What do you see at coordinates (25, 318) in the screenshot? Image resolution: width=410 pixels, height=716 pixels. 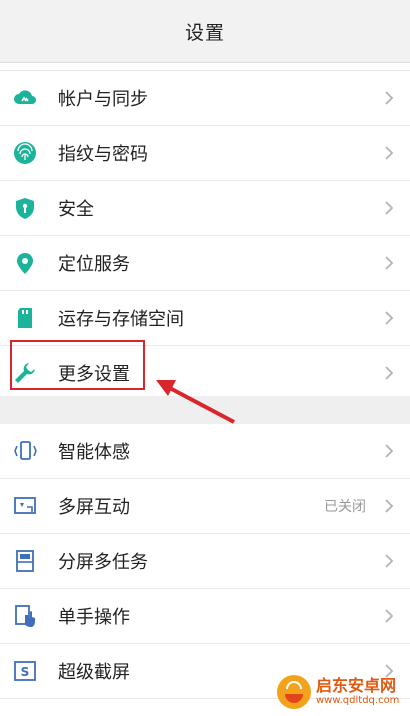 I see `sd-card-icon` at bounding box center [25, 318].